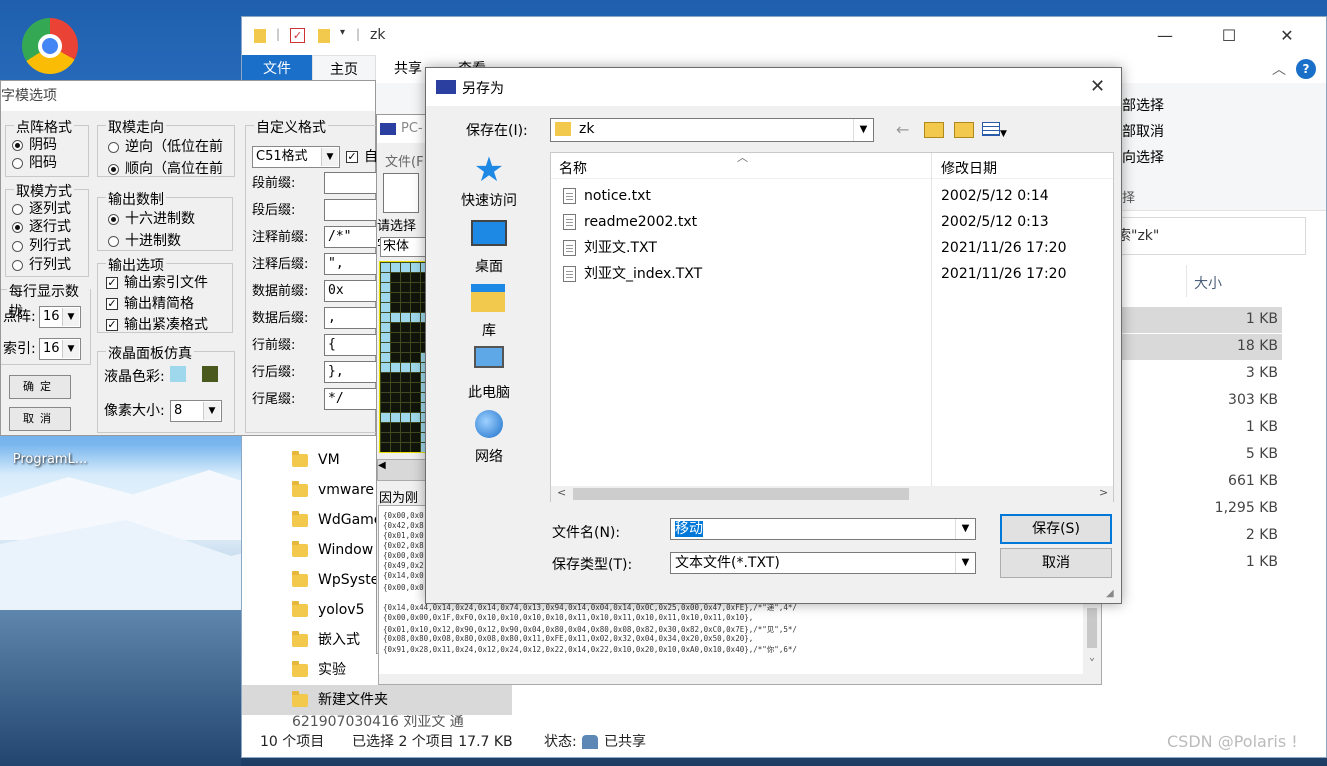 The height and width of the screenshot is (766, 1327). What do you see at coordinates (178, 374) in the screenshot?
I see `lcd-color-swatch-light` at bounding box center [178, 374].